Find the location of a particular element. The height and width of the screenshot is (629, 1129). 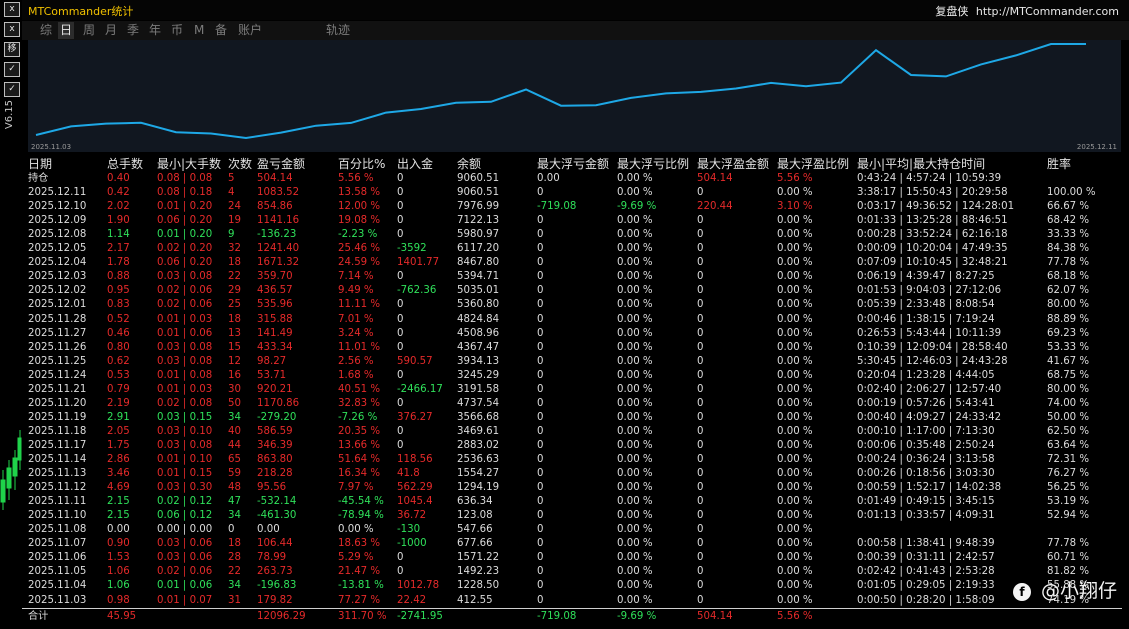

row-win-rate: 88.89 % is located at coordinates (1068, 319).